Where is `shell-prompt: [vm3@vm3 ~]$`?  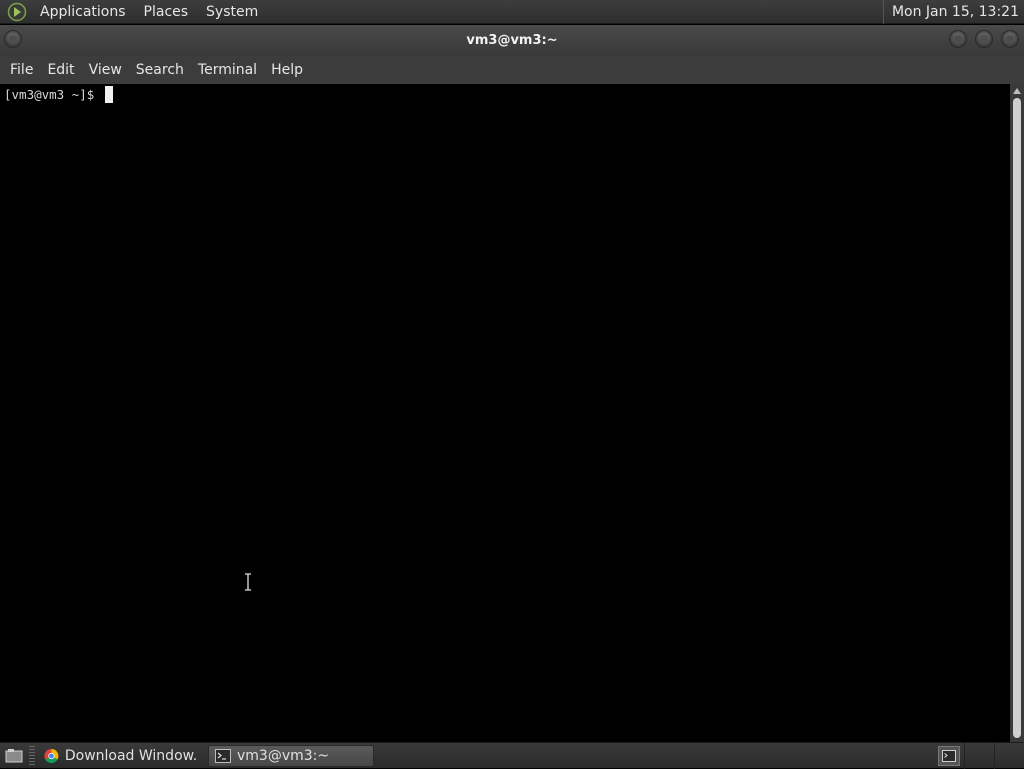 shell-prompt: [vm3@vm3 ~]$ is located at coordinates (53, 94).